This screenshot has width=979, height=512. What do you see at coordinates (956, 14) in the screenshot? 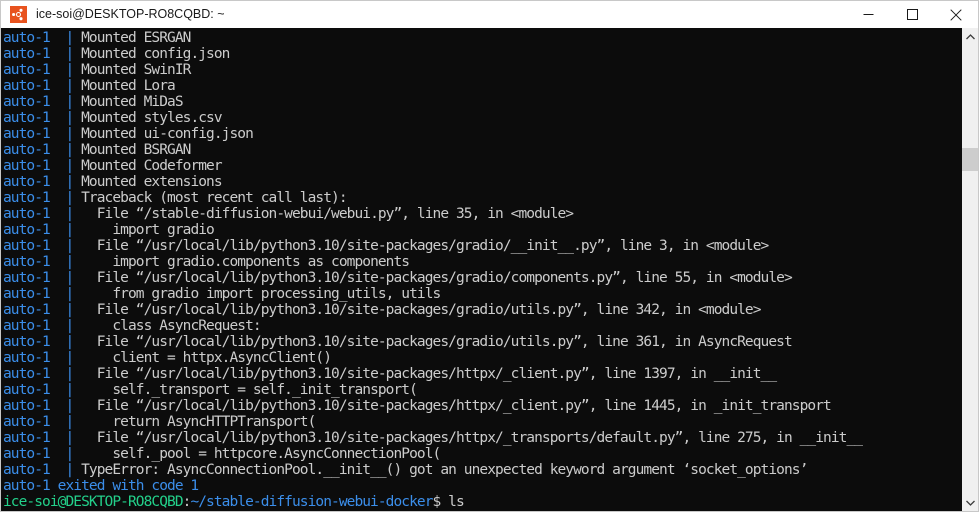
I see `close-button` at bounding box center [956, 14].